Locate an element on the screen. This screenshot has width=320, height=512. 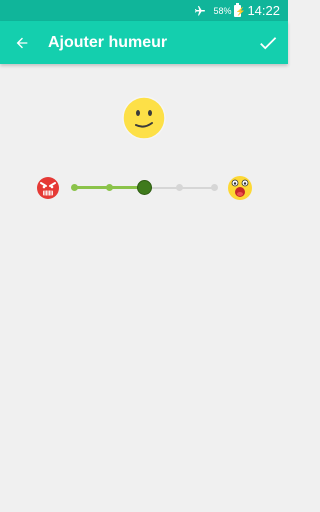
confirm-button is located at coordinates (268, 42).